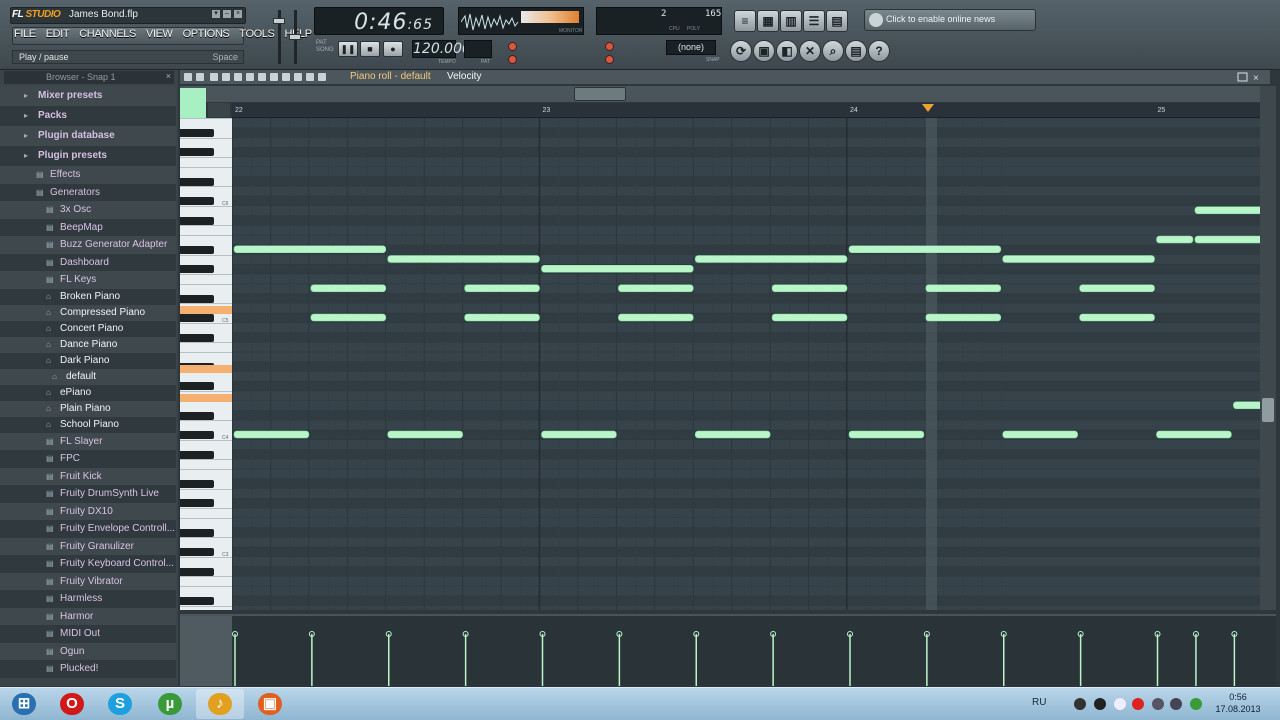 This screenshot has height=720, width=1280. Describe the element at coordinates (88, 651) in the screenshot. I see `browser-item: ▤ Ogun` at that location.